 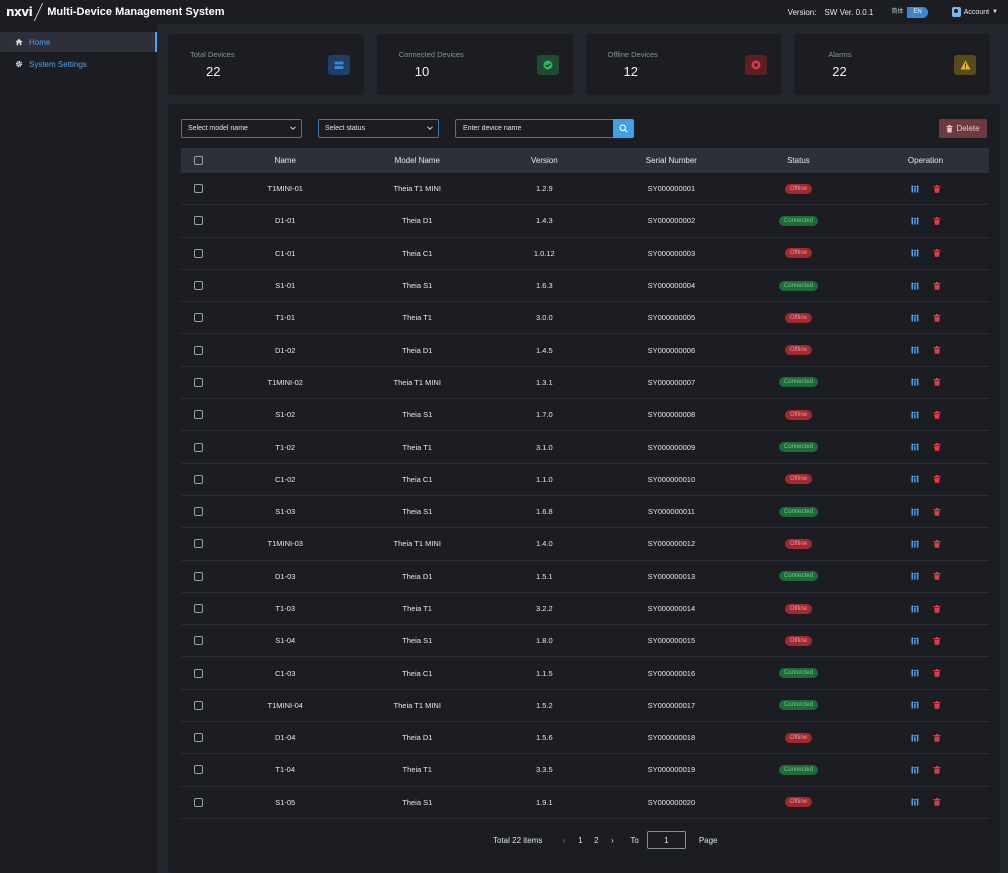 I want to click on sidebar-item-label: System Settings, so click(x=58, y=64).